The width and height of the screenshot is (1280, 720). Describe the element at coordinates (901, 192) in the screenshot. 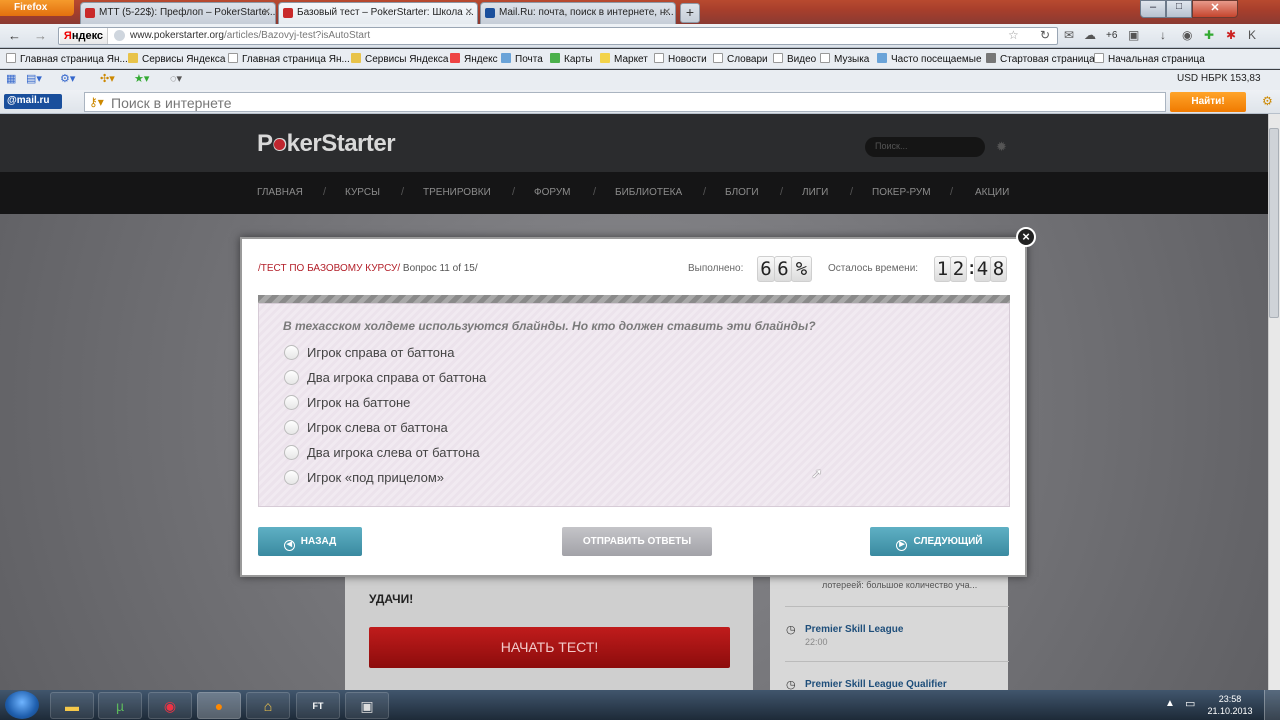

I see `nav-poker-room: ПОКЕР-РУМ` at that location.